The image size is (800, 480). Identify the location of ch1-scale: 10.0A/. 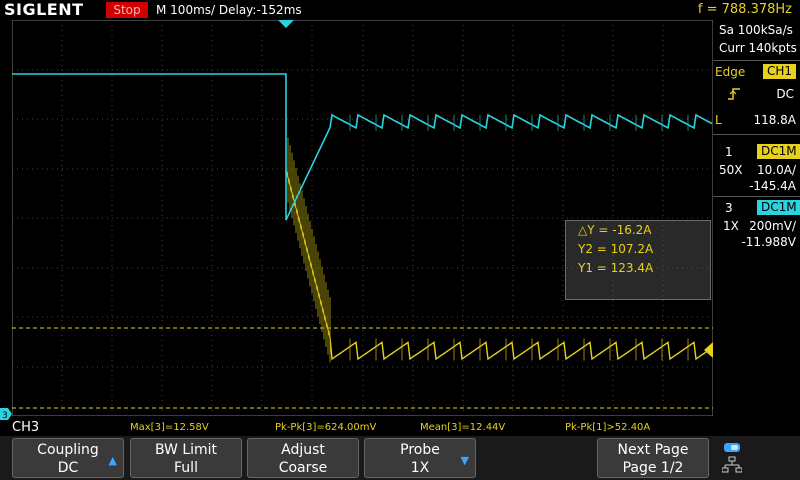
(776, 170).